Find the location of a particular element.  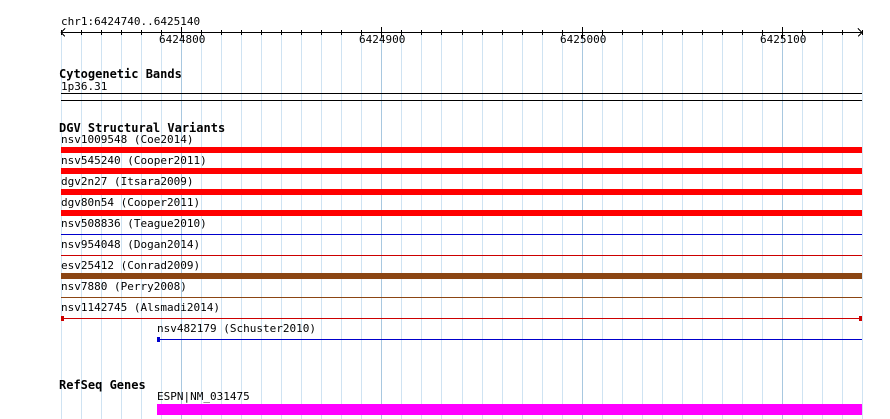

dgv-variant-label: nsv508836 (Teague2010) is located at coordinates (134, 223).